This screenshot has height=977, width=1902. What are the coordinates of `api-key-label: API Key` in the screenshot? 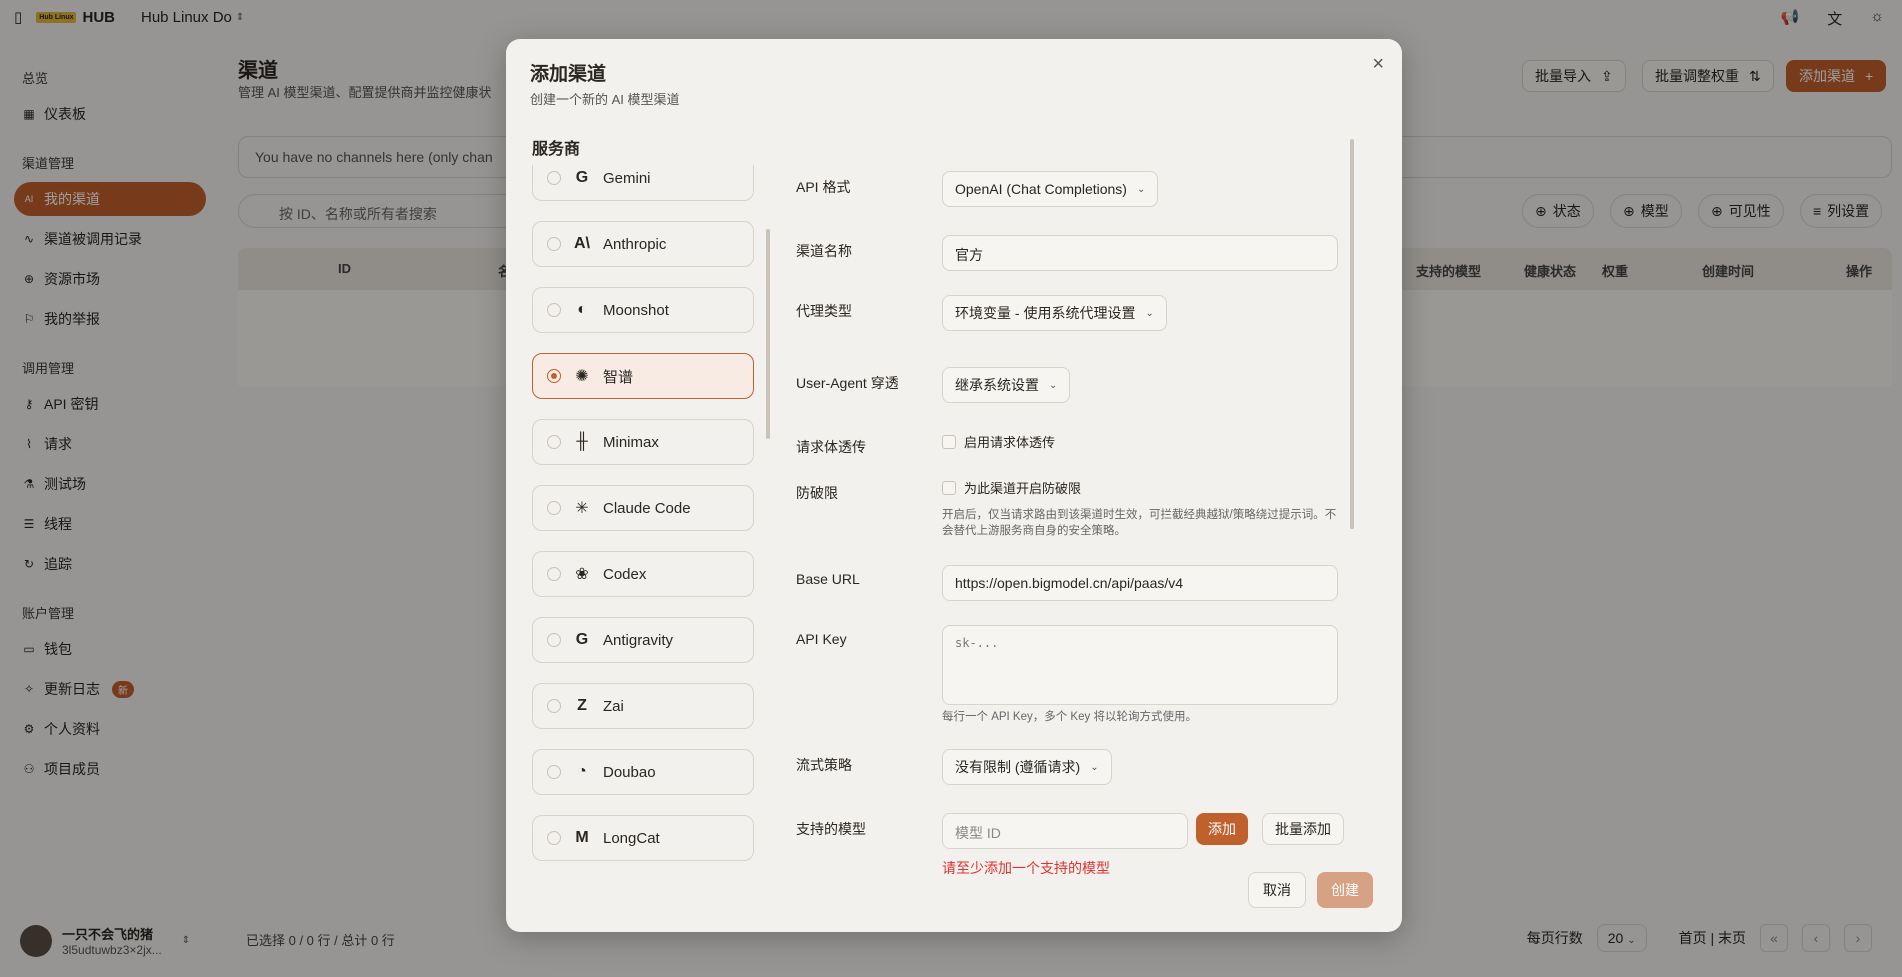 It's located at (821, 639).